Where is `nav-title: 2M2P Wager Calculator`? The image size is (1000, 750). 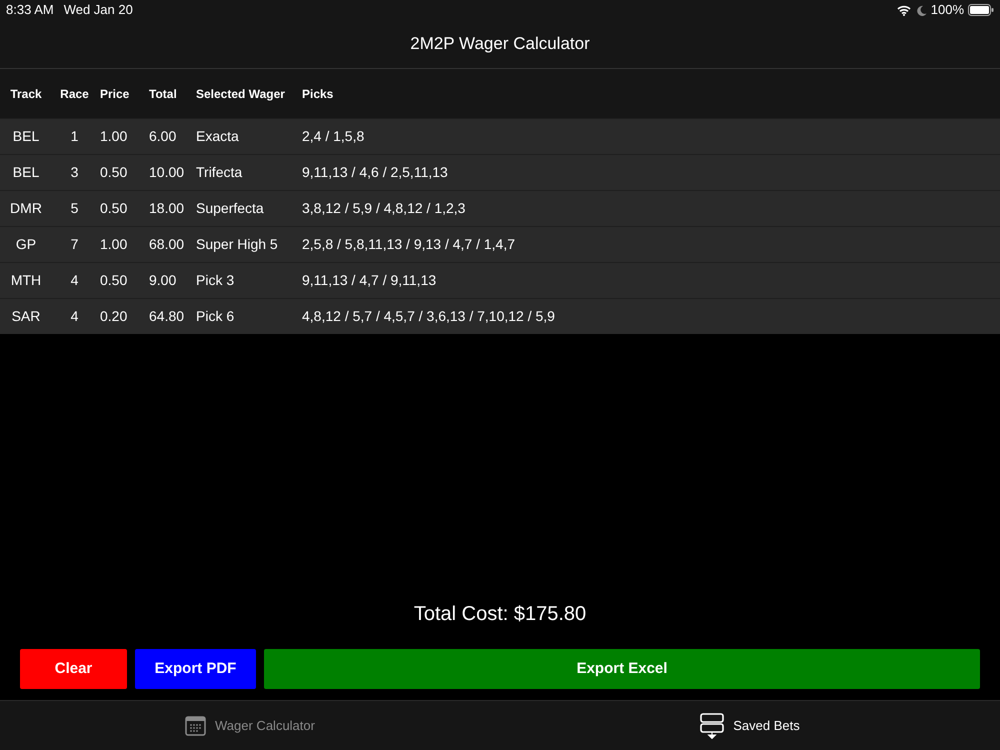 nav-title: 2M2P Wager Calculator is located at coordinates (500, 44).